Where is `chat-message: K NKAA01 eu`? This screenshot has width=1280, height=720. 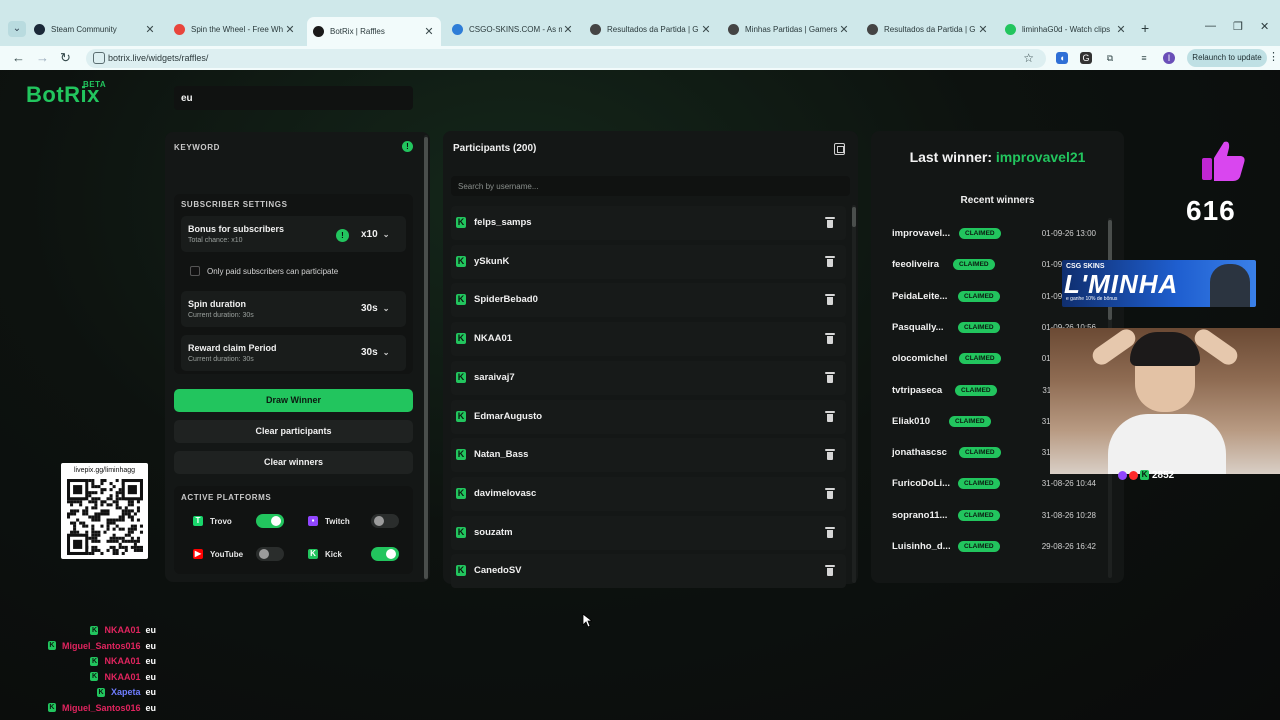 chat-message: K NKAA01 eu is located at coordinates (123, 631).